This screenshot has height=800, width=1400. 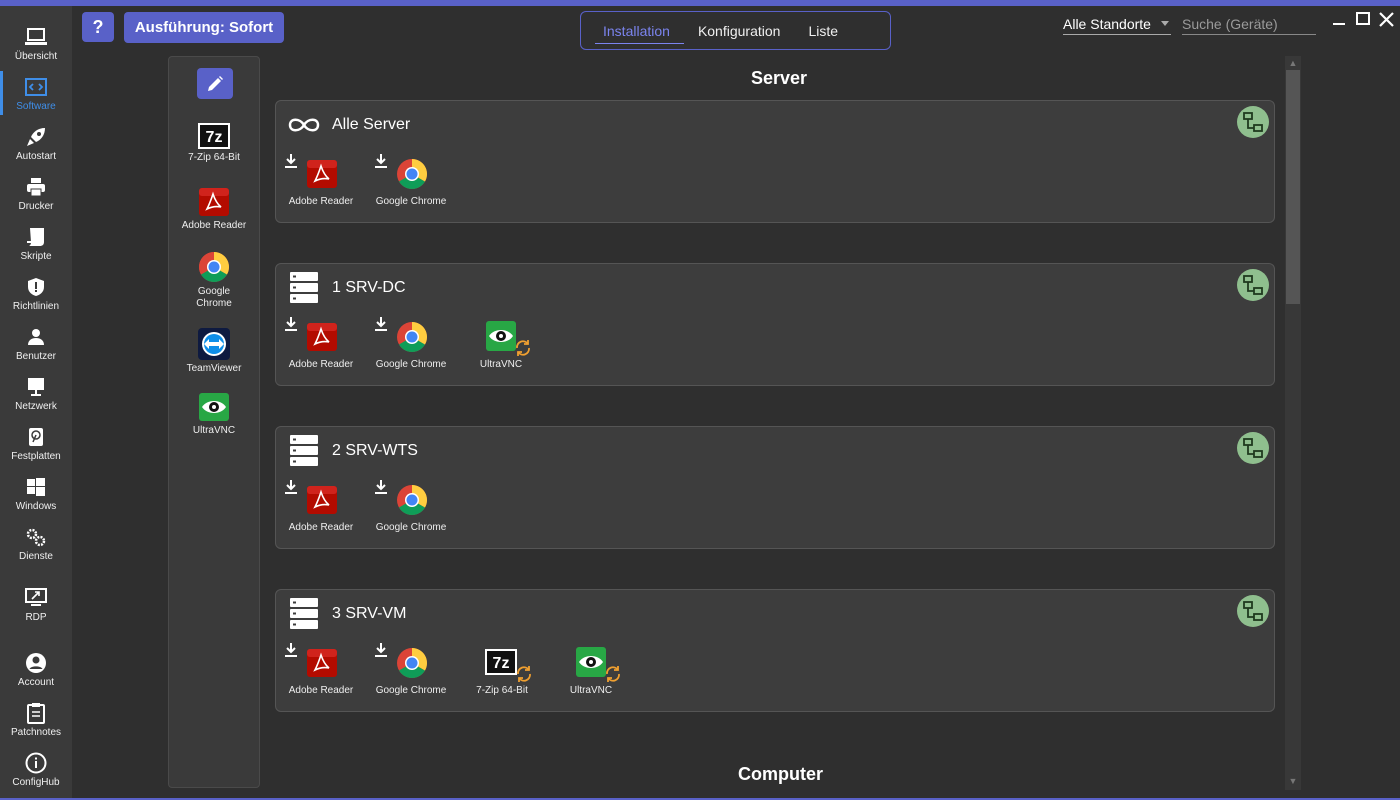 I want to click on nav-label: Richtlinien, so click(x=36, y=306).